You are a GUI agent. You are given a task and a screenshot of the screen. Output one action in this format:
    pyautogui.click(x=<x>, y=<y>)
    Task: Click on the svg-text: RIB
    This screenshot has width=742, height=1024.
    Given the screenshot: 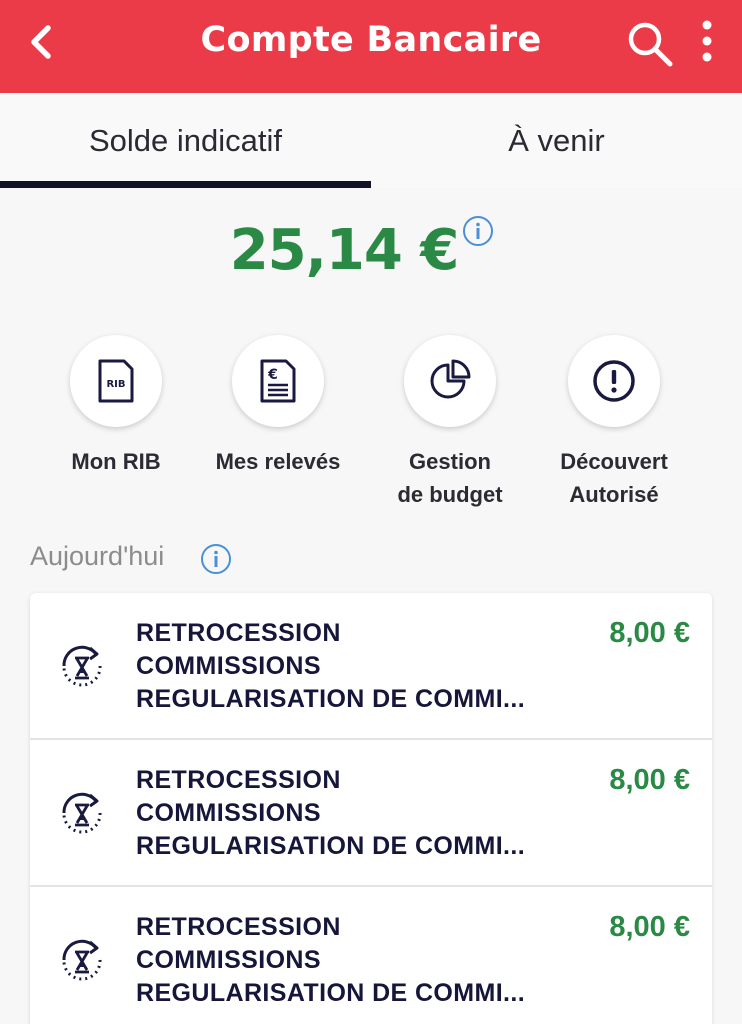 What is the action you would take?
    pyautogui.click(x=115, y=384)
    